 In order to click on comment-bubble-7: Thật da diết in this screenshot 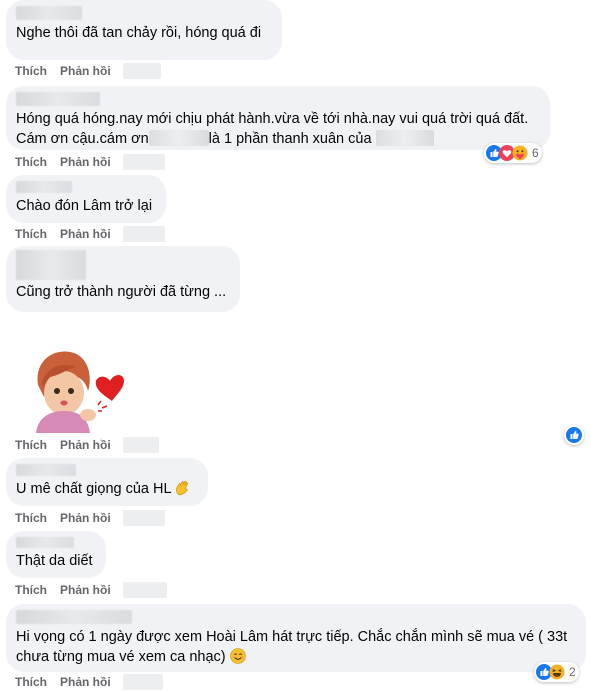, I will do `click(56, 554)`.